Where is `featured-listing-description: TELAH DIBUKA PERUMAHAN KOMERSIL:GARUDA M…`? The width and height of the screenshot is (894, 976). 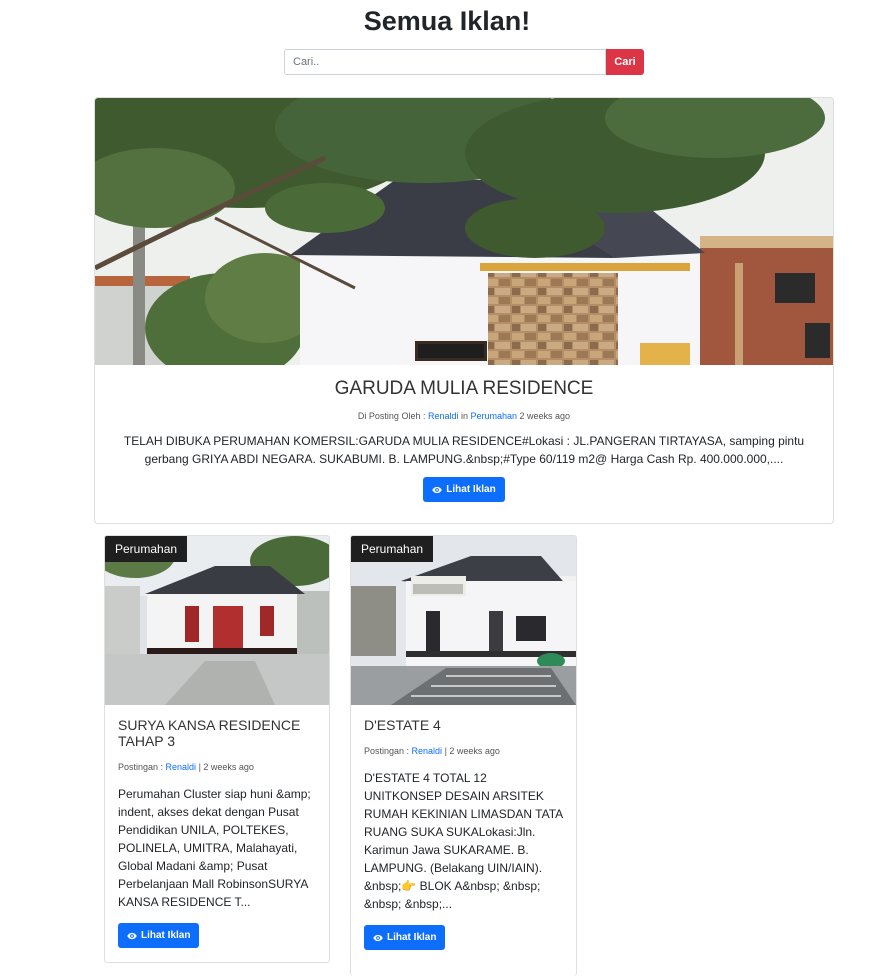 featured-listing-description: TELAH DIBUKA PERUMAHAN KOMERSIL:GARUDA M… is located at coordinates (464, 450).